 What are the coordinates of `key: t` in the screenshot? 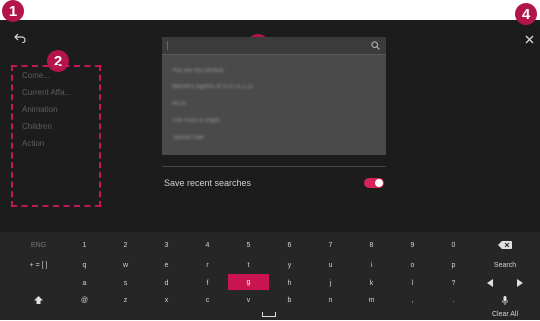 It's located at (248, 265).